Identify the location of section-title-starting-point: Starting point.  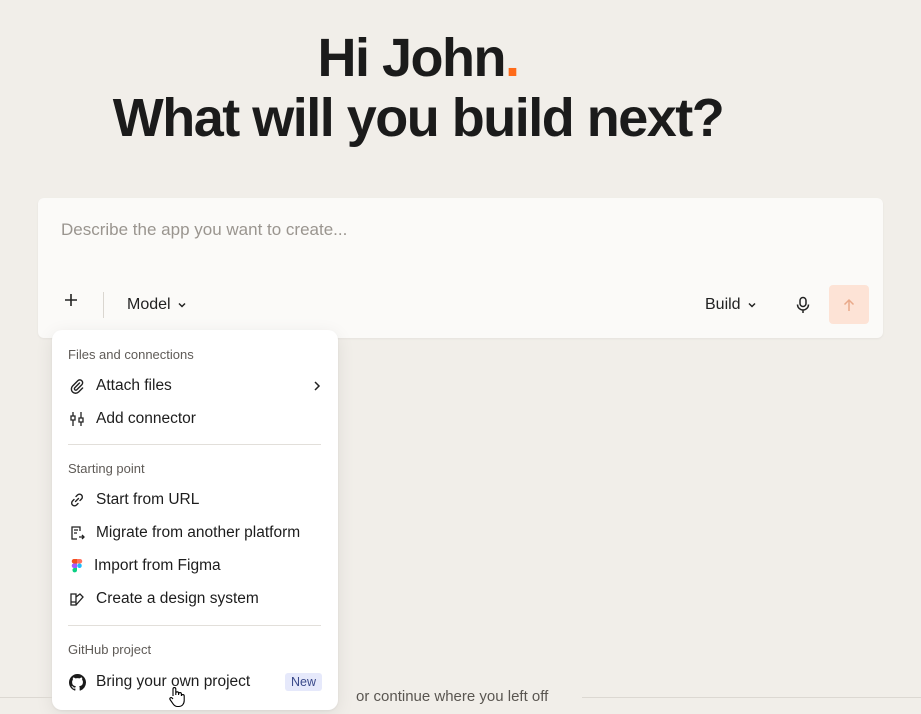
(106, 468).